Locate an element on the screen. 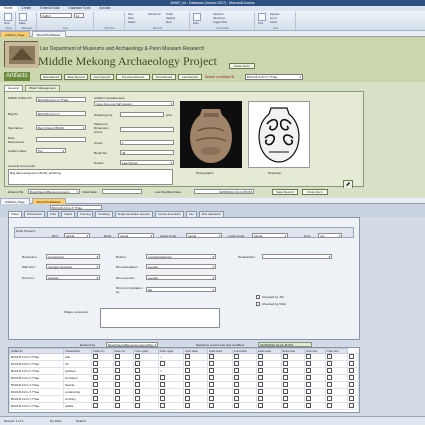 The width and height of the screenshot is (425, 425). neck-select: partial is located at coordinates (136, 235).